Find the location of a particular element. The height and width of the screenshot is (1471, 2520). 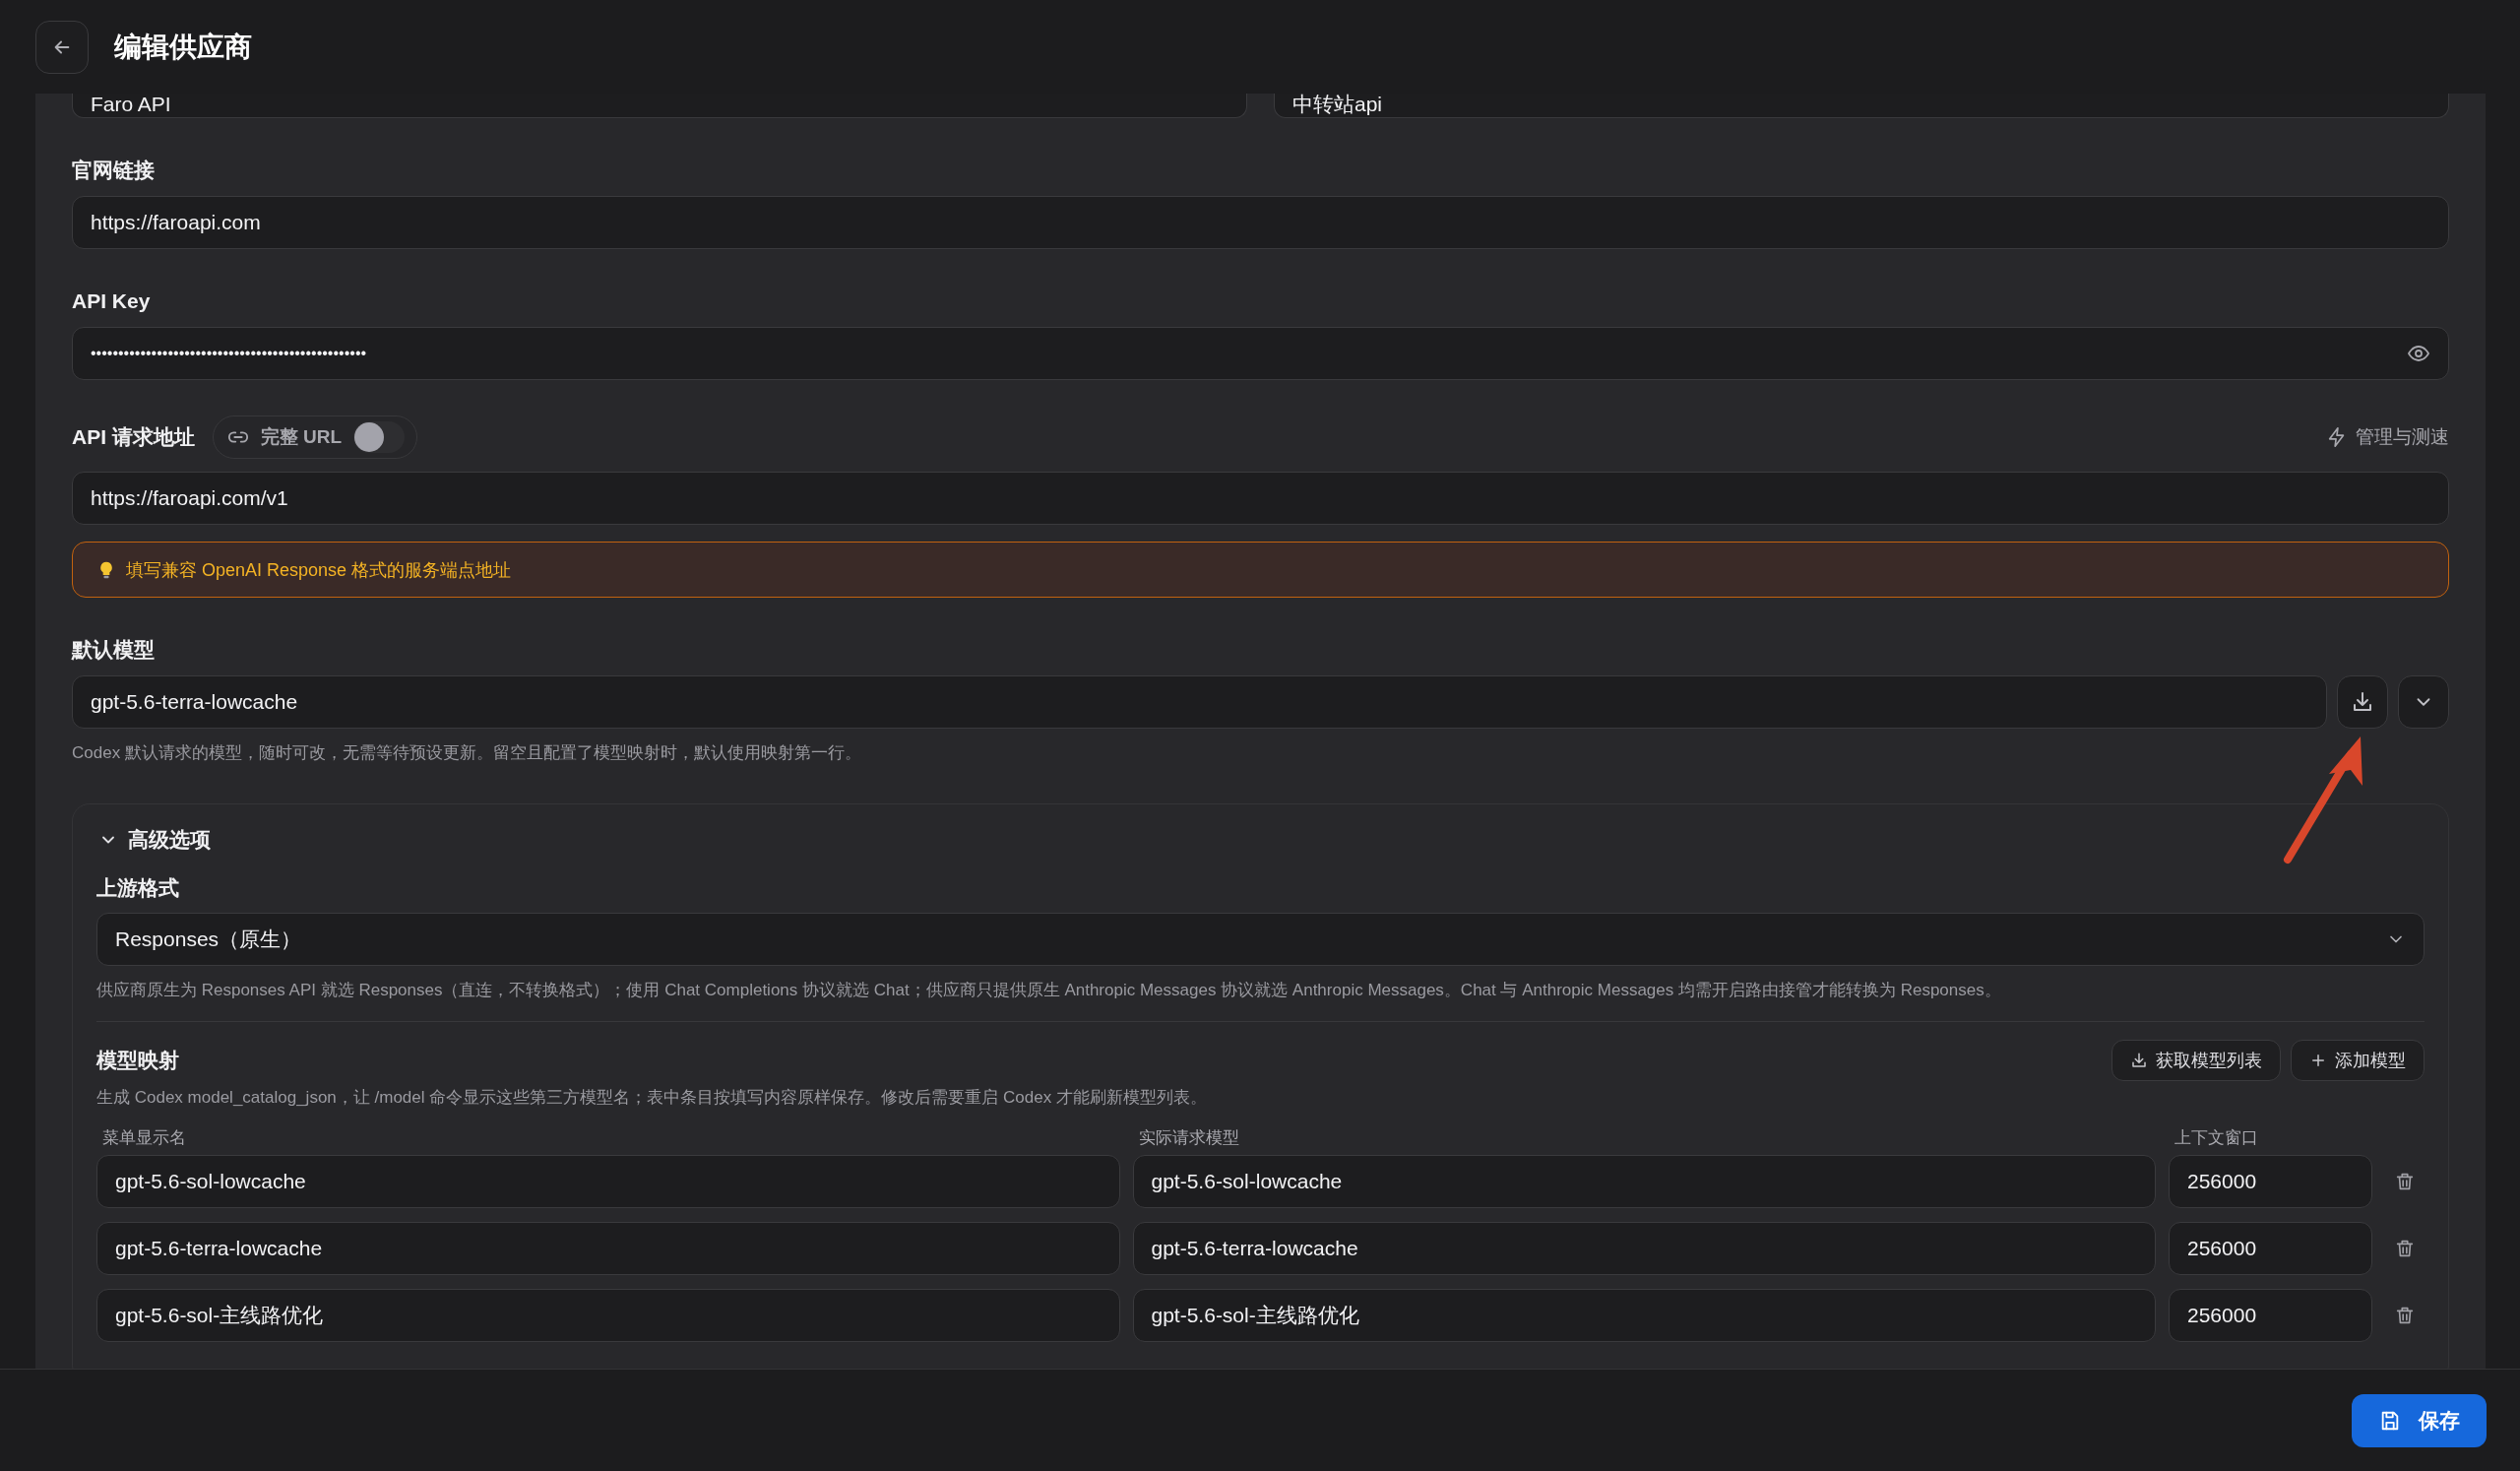

text-field: Faro API is located at coordinates (659, 106).